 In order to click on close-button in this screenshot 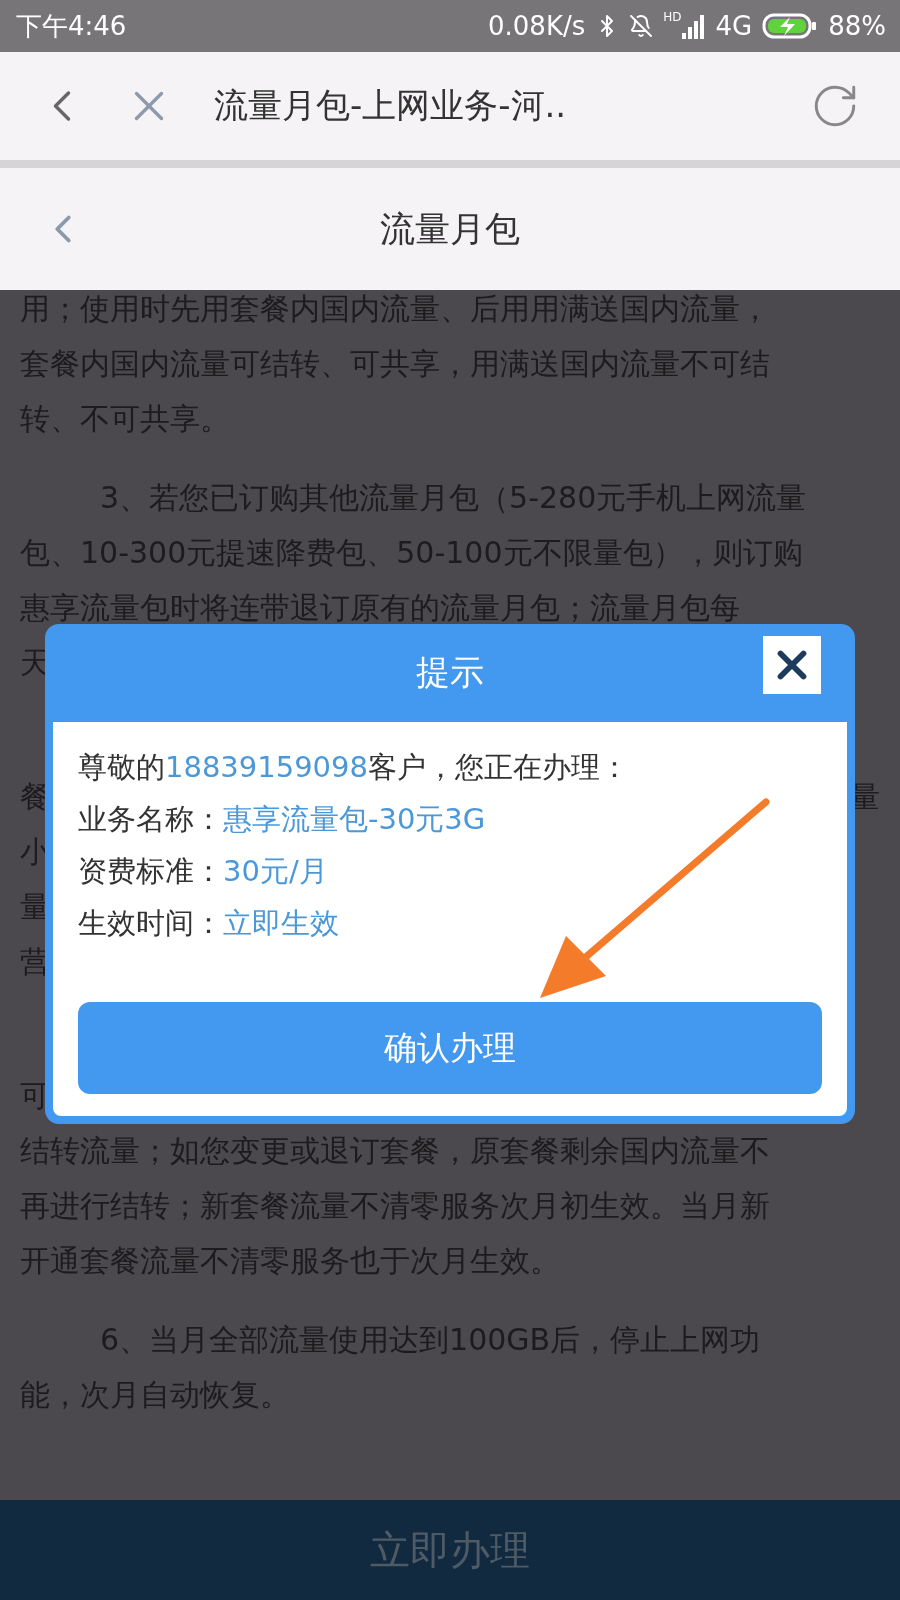, I will do `click(792, 665)`.